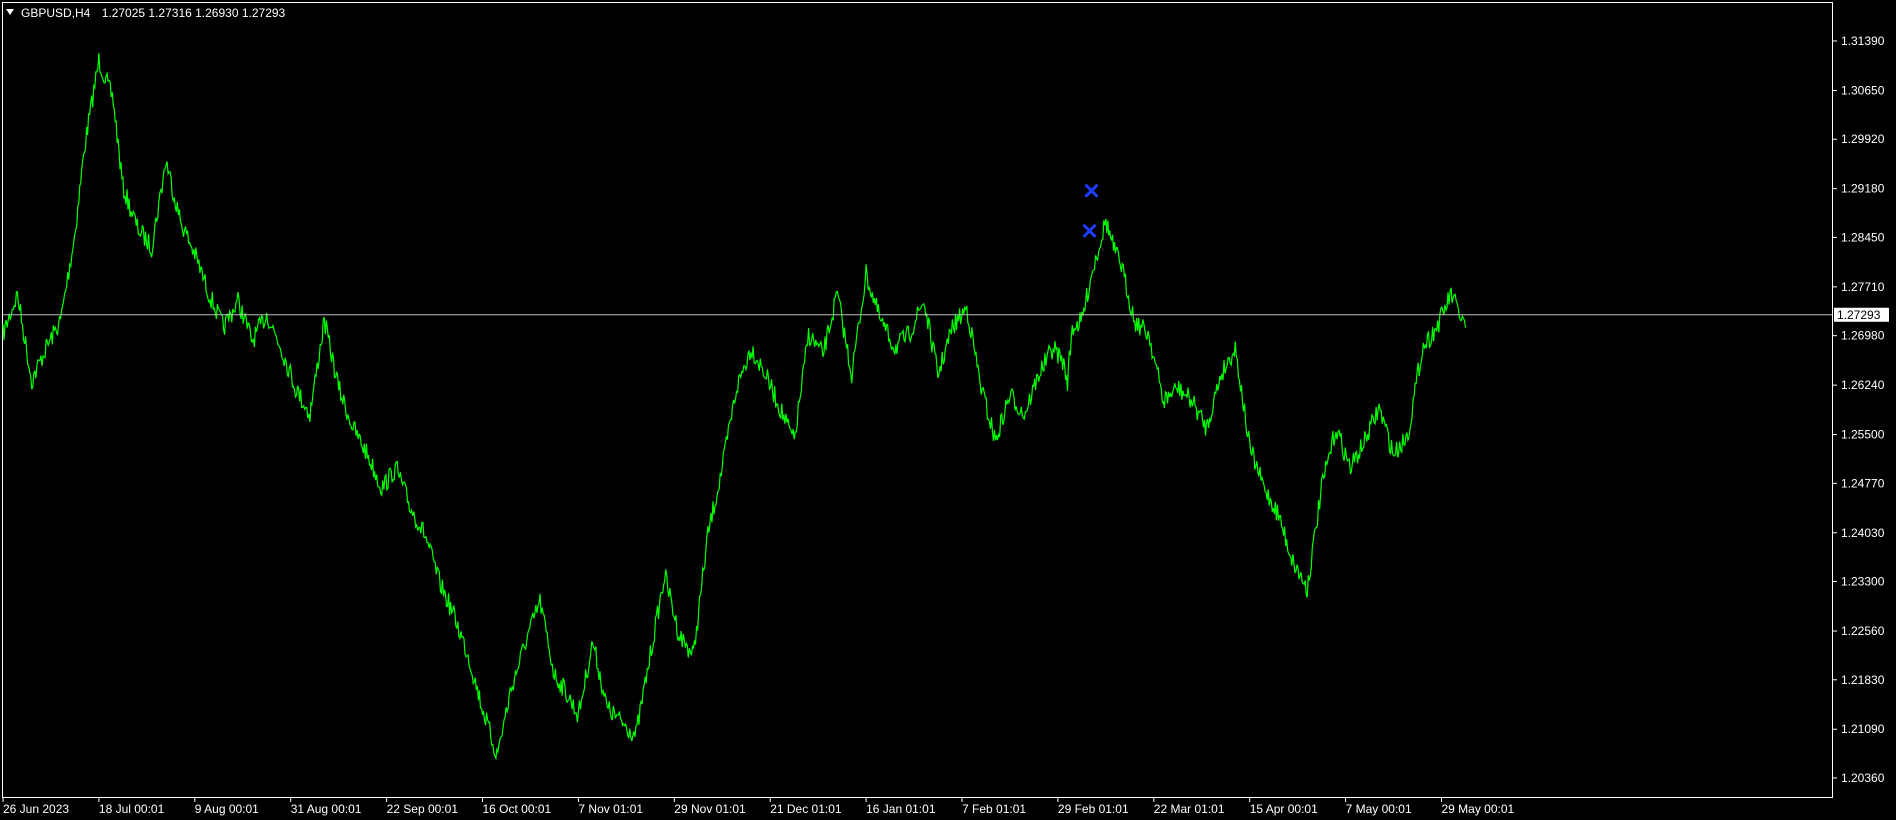 This screenshot has height=820, width=1896. Describe the element at coordinates (1863, 237) in the screenshot. I see `y-tick-label: 1.28450` at that location.